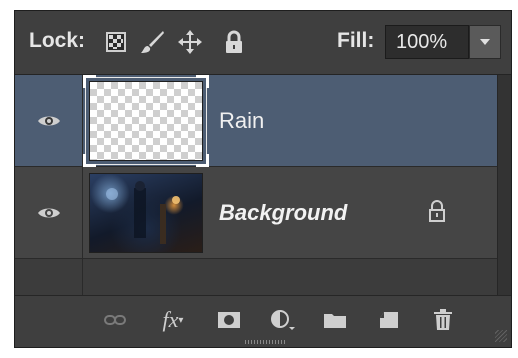 This screenshot has height=358, width=518. What do you see at coordinates (501, 336) in the screenshot?
I see `resize-corner` at bounding box center [501, 336].